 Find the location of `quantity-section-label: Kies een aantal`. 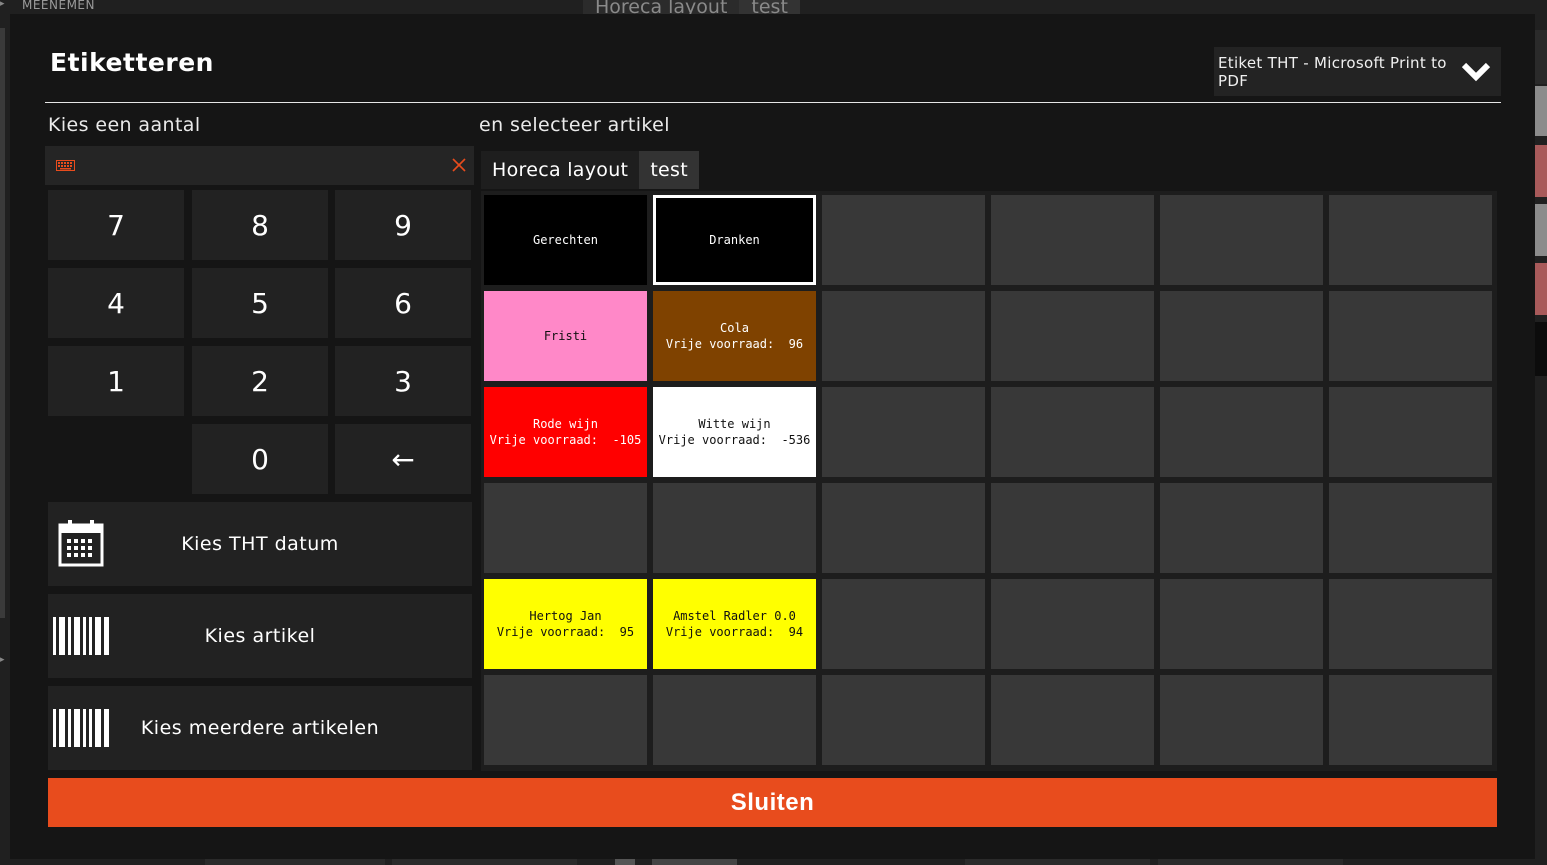

quantity-section-label: Kies een aantal is located at coordinates (124, 125).